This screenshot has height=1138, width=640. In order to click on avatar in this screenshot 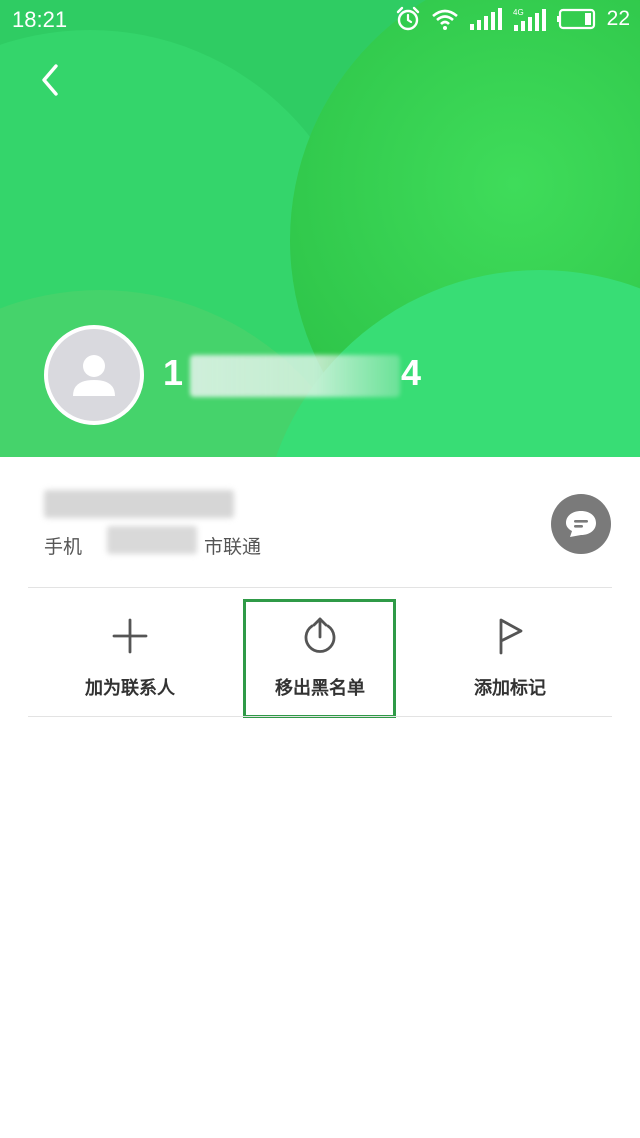, I will do `click(94, 375)`.